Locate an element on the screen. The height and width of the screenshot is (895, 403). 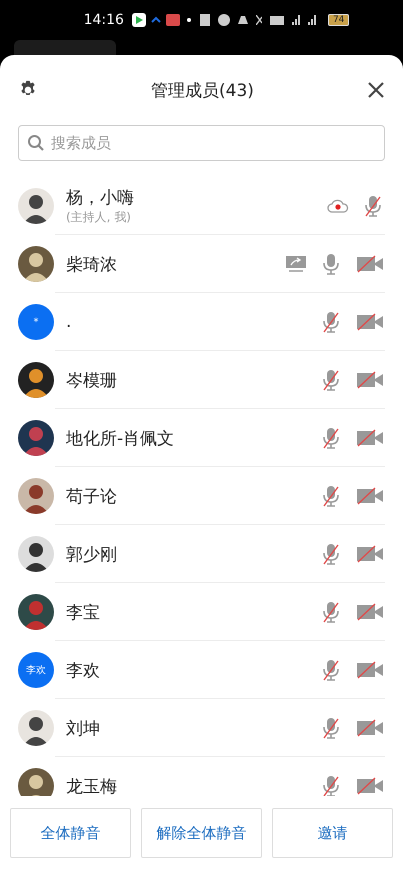
member-role: (主持人, 我) is located at coordinates (99, 217).